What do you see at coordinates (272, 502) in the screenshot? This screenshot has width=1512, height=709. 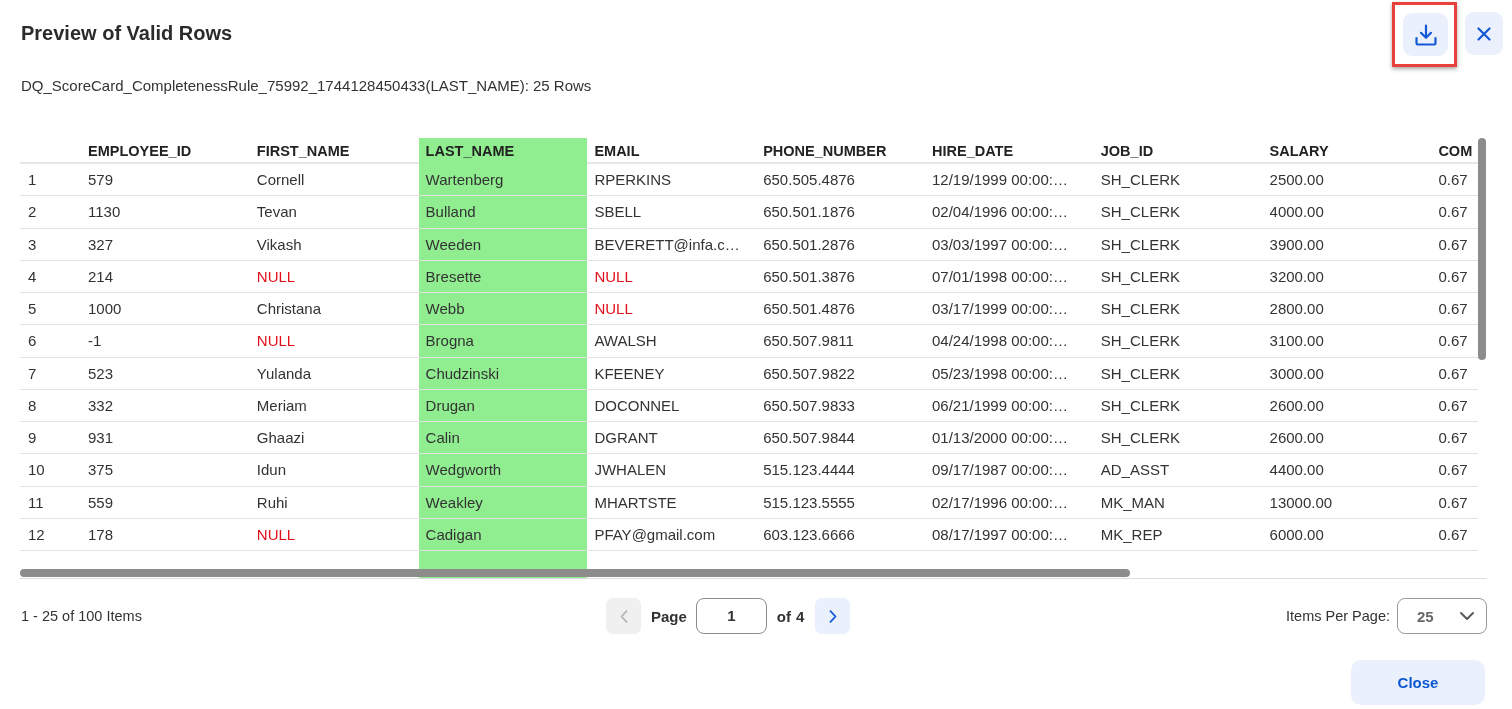 I see `table-cell-text: Ruhi` at bounding box center [272, 502].